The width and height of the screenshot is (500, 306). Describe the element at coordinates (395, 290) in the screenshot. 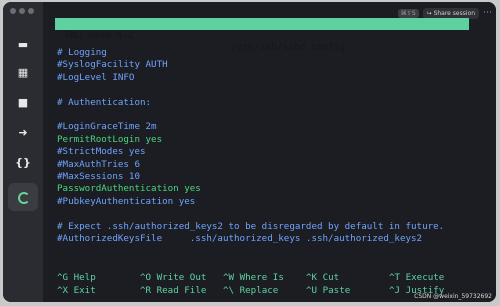

I see `shortcut-key: ^J` at that location.